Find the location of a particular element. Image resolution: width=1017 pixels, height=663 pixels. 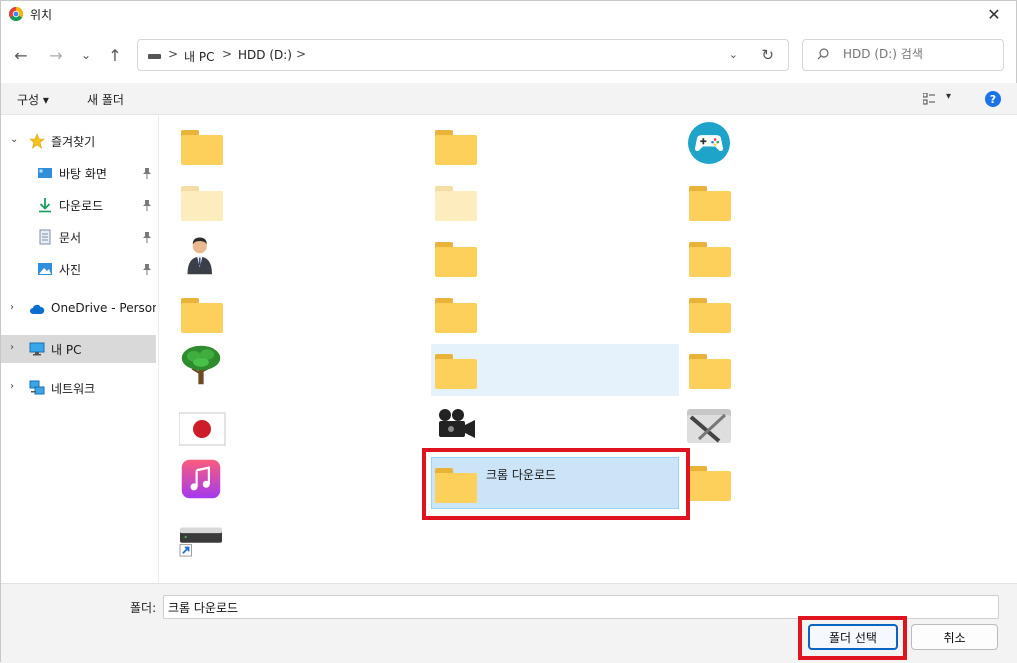

forward-button: → is located at coordinates (56, 55).